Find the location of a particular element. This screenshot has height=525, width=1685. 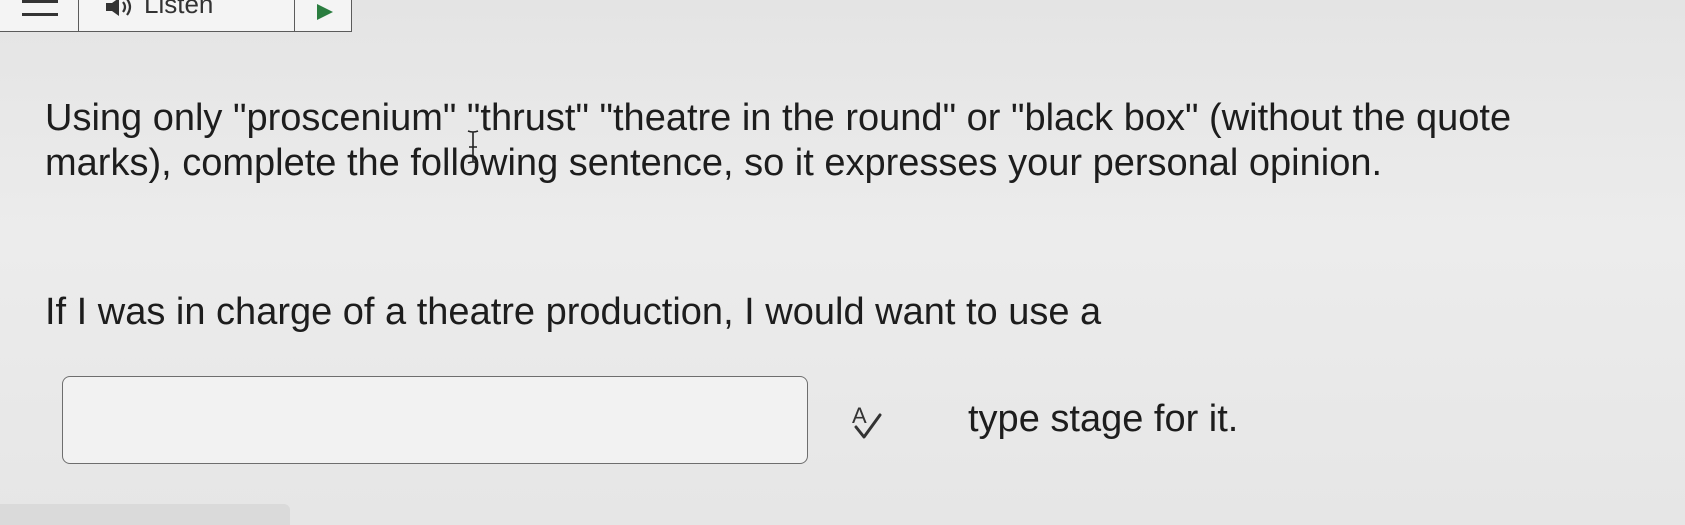

svg-text: A is located at coordinates (859, 415).